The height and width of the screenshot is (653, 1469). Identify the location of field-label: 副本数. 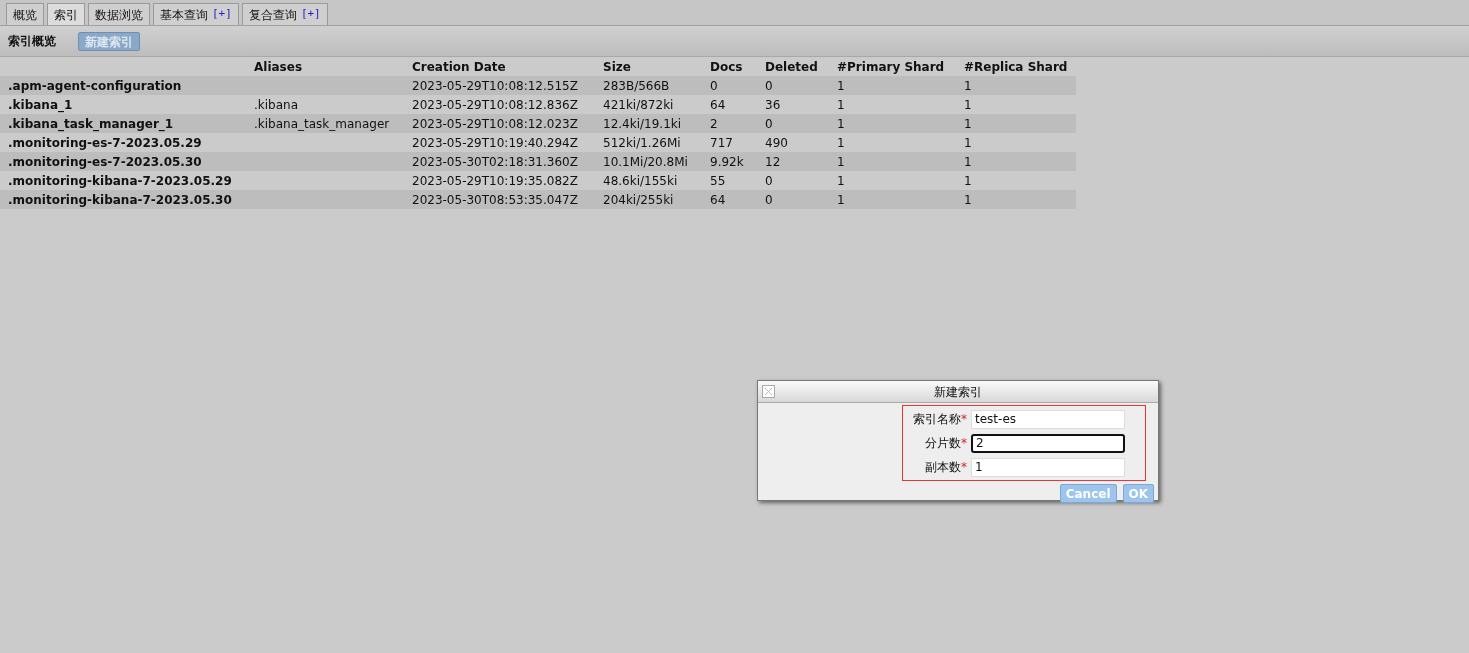
(943, 467).